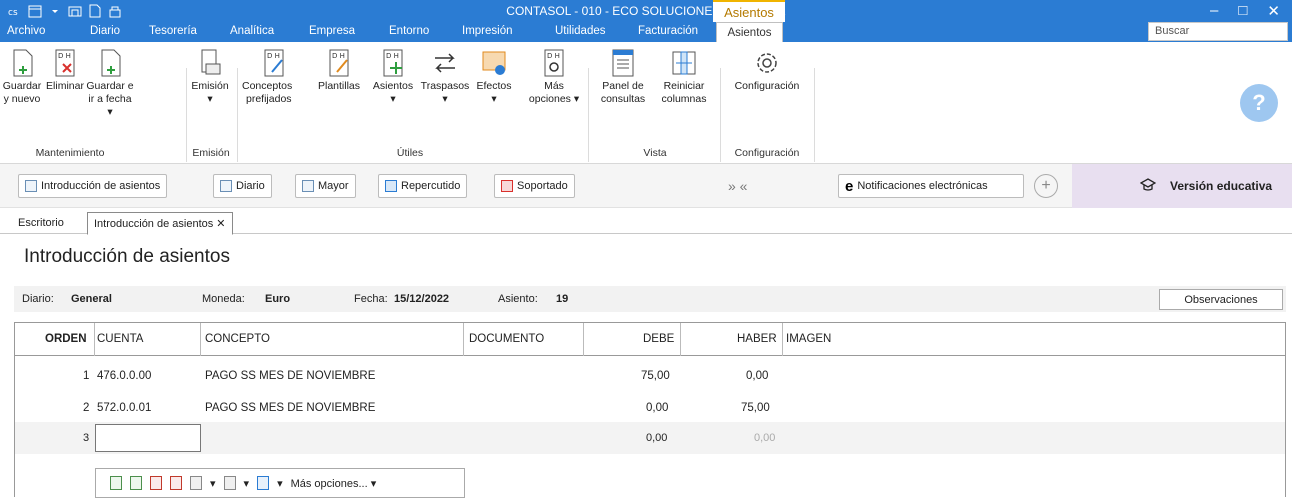  I want to click on menu-analitica: Analítica, so click(252, 31).